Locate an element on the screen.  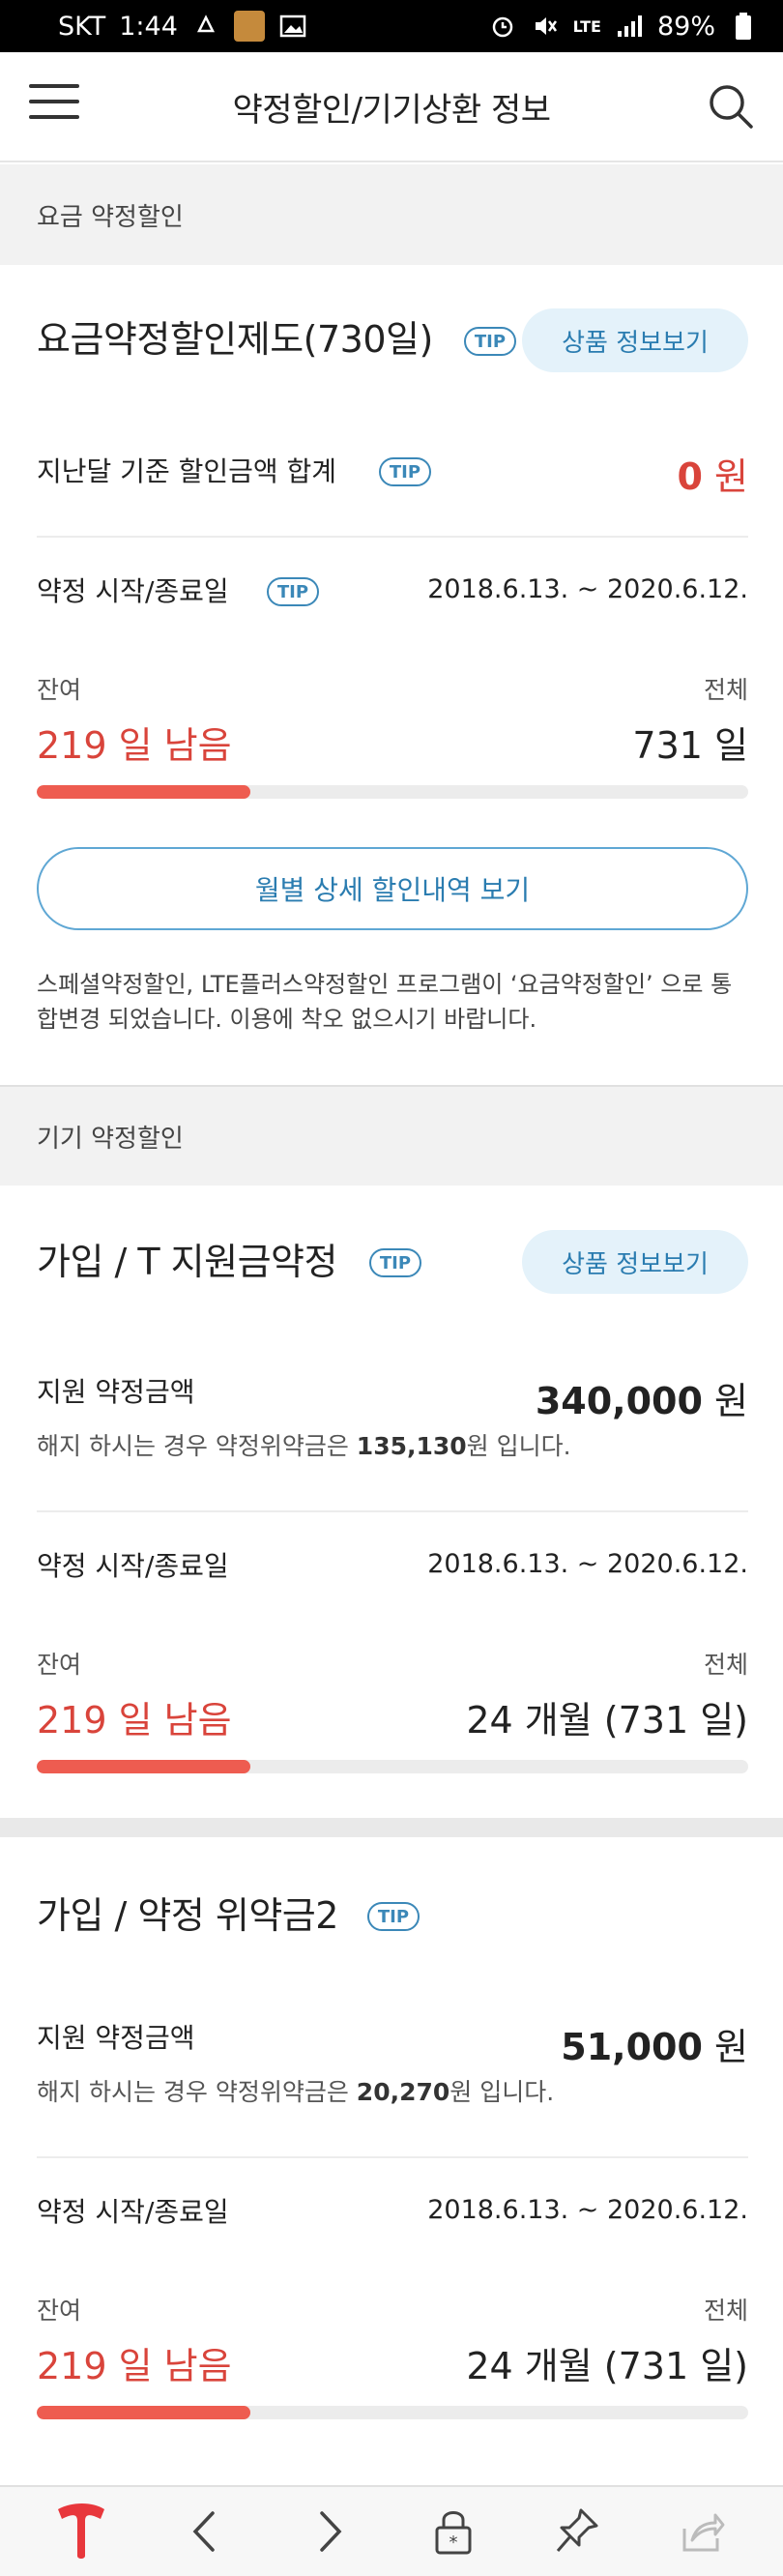
plan-title: 요금약정할인제도(730일) is located at coordinates (235, 339).